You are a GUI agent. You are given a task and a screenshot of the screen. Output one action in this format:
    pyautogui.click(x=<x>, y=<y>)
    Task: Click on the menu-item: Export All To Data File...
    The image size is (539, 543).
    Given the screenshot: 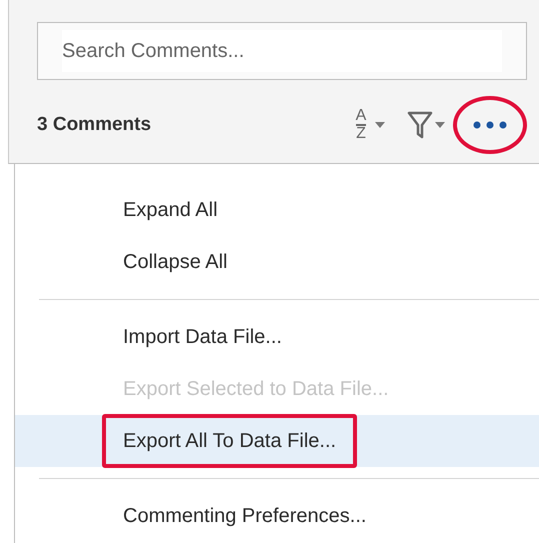 What is the action you would take?
    pyautogui.click(x=230, y=441)
    